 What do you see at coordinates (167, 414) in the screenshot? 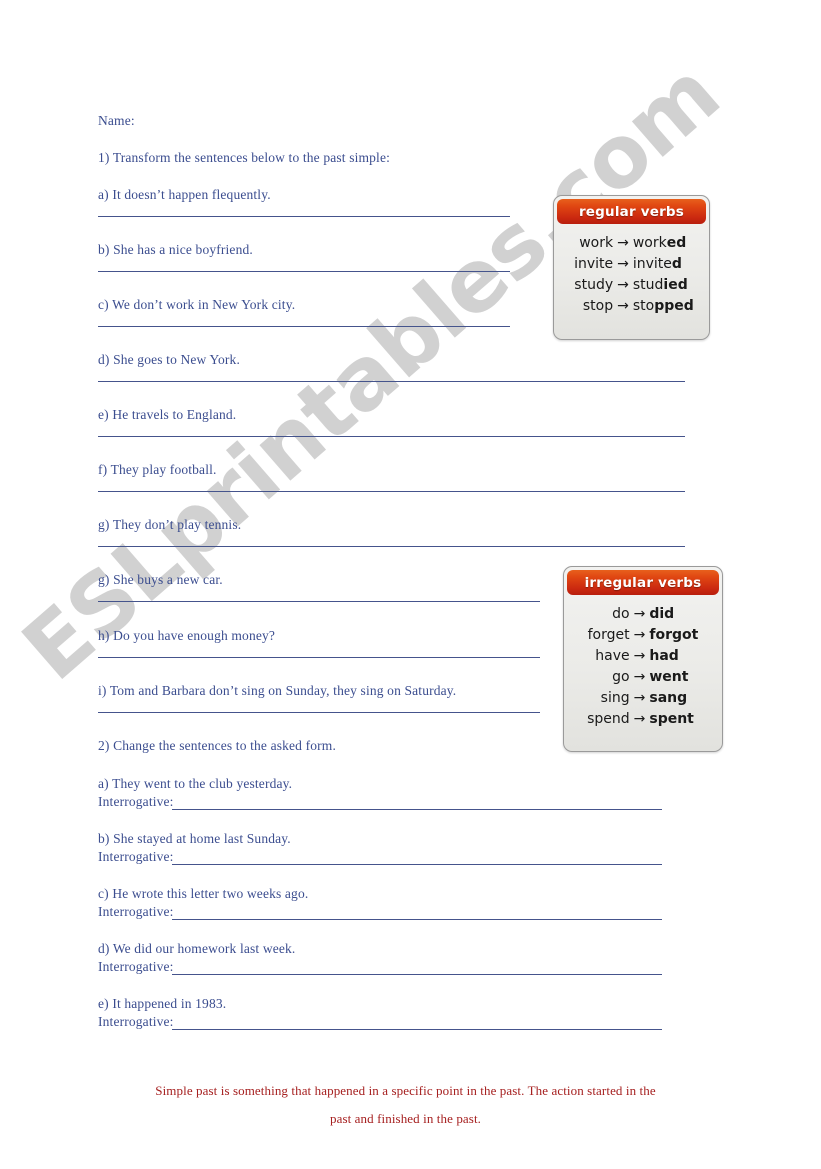
I see `section1-item-e: e) He travels to England.` at bounding box center [167, 414].